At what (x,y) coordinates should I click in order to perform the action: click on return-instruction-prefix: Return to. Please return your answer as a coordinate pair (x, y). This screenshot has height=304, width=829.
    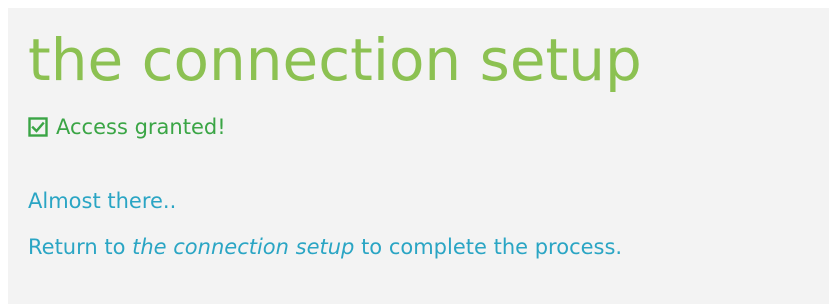
    Looking at the image, I should click on (80, 247).